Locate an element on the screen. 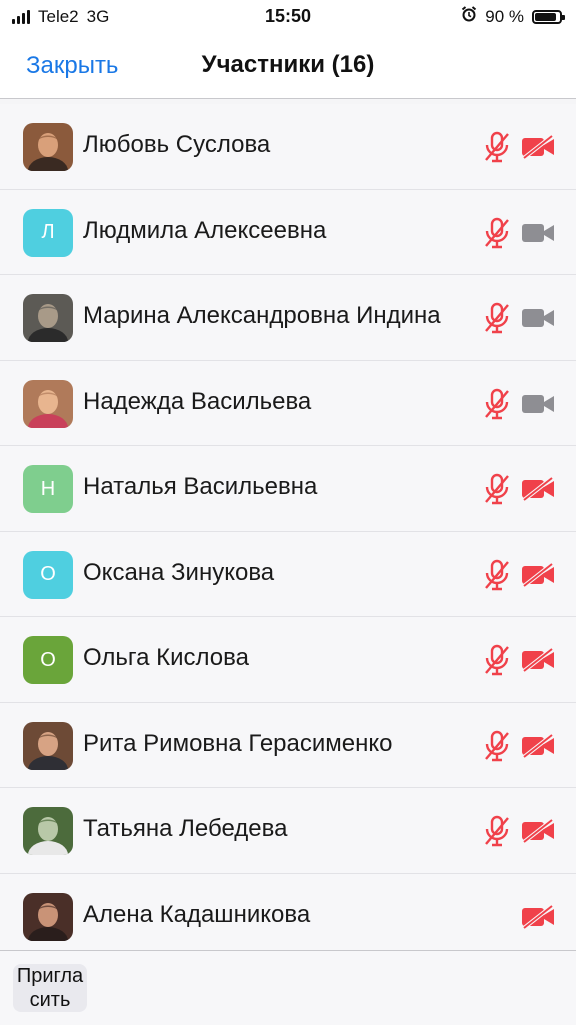 This screenshot has width=576, height=1025. avatar: Н is located at coordinates (48, 489).